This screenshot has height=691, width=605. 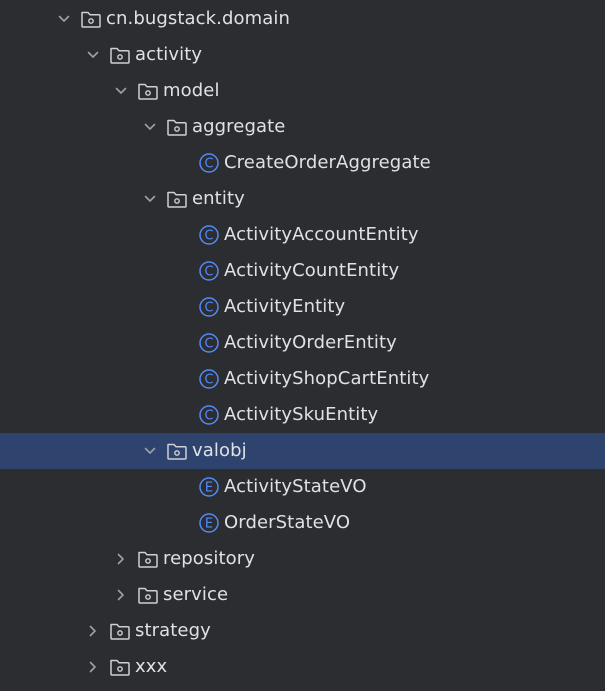 I want to click on tree-node-label: repository, so click(x=209, y=558).